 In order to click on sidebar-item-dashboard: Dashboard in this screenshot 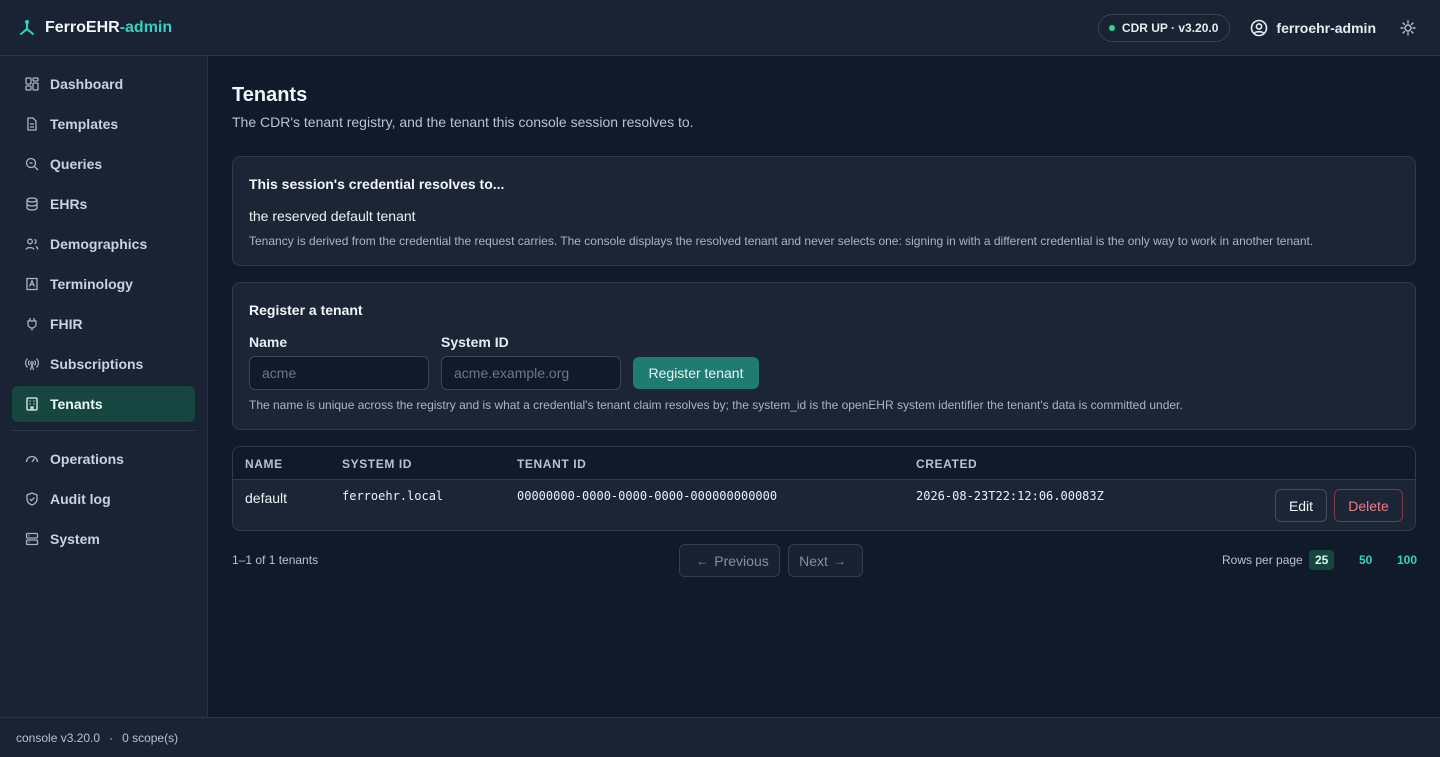, I will do `click(103, 84)`.